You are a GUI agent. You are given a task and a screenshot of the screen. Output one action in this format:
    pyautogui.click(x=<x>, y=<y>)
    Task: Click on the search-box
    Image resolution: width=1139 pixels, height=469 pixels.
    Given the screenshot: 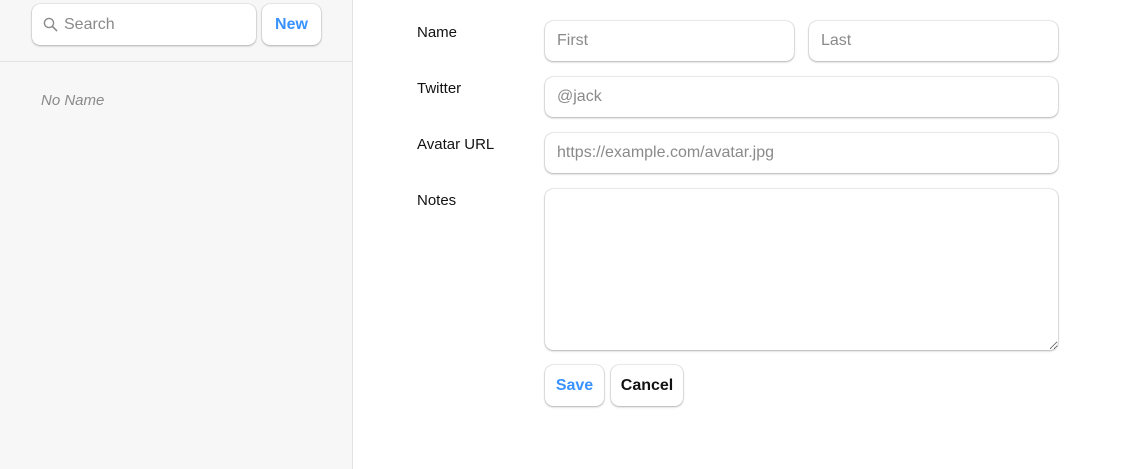 What is the action you would take?
    pyautogui.click(x=144, y=24)
    